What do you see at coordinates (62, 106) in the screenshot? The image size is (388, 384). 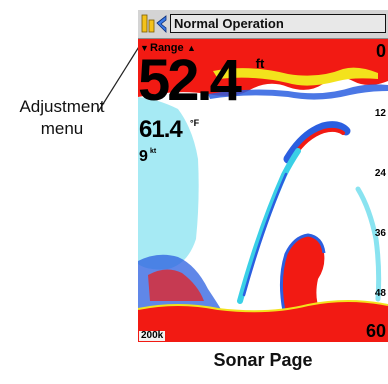 I see `callout-label-line-1: Adjustment` at bounding box center [62, 106].